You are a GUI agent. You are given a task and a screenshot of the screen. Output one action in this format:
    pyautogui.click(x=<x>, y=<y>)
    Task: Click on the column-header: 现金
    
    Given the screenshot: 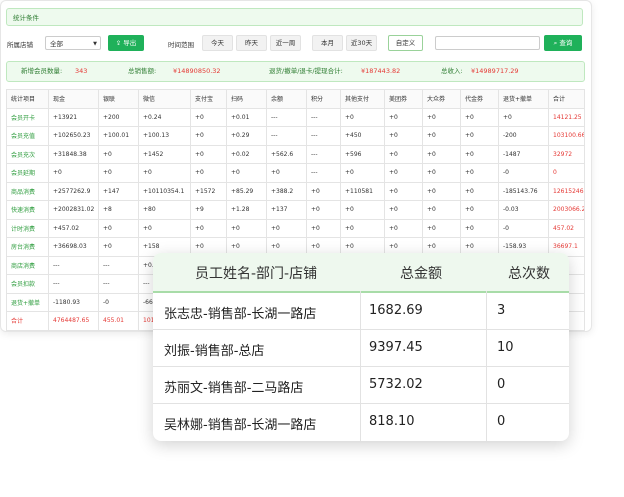 What is the action you would take?
    pyautogui.click(x=73, y=99)
    